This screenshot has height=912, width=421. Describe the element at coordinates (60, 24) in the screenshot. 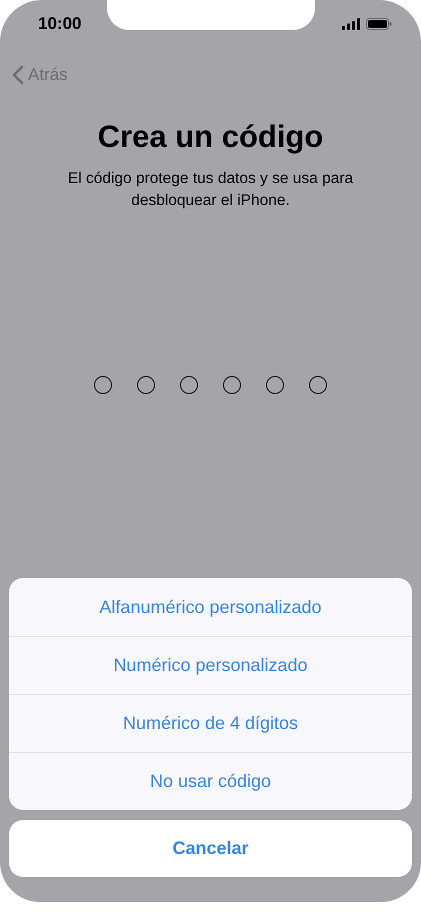

I see `status-time: 10:00` at that location.